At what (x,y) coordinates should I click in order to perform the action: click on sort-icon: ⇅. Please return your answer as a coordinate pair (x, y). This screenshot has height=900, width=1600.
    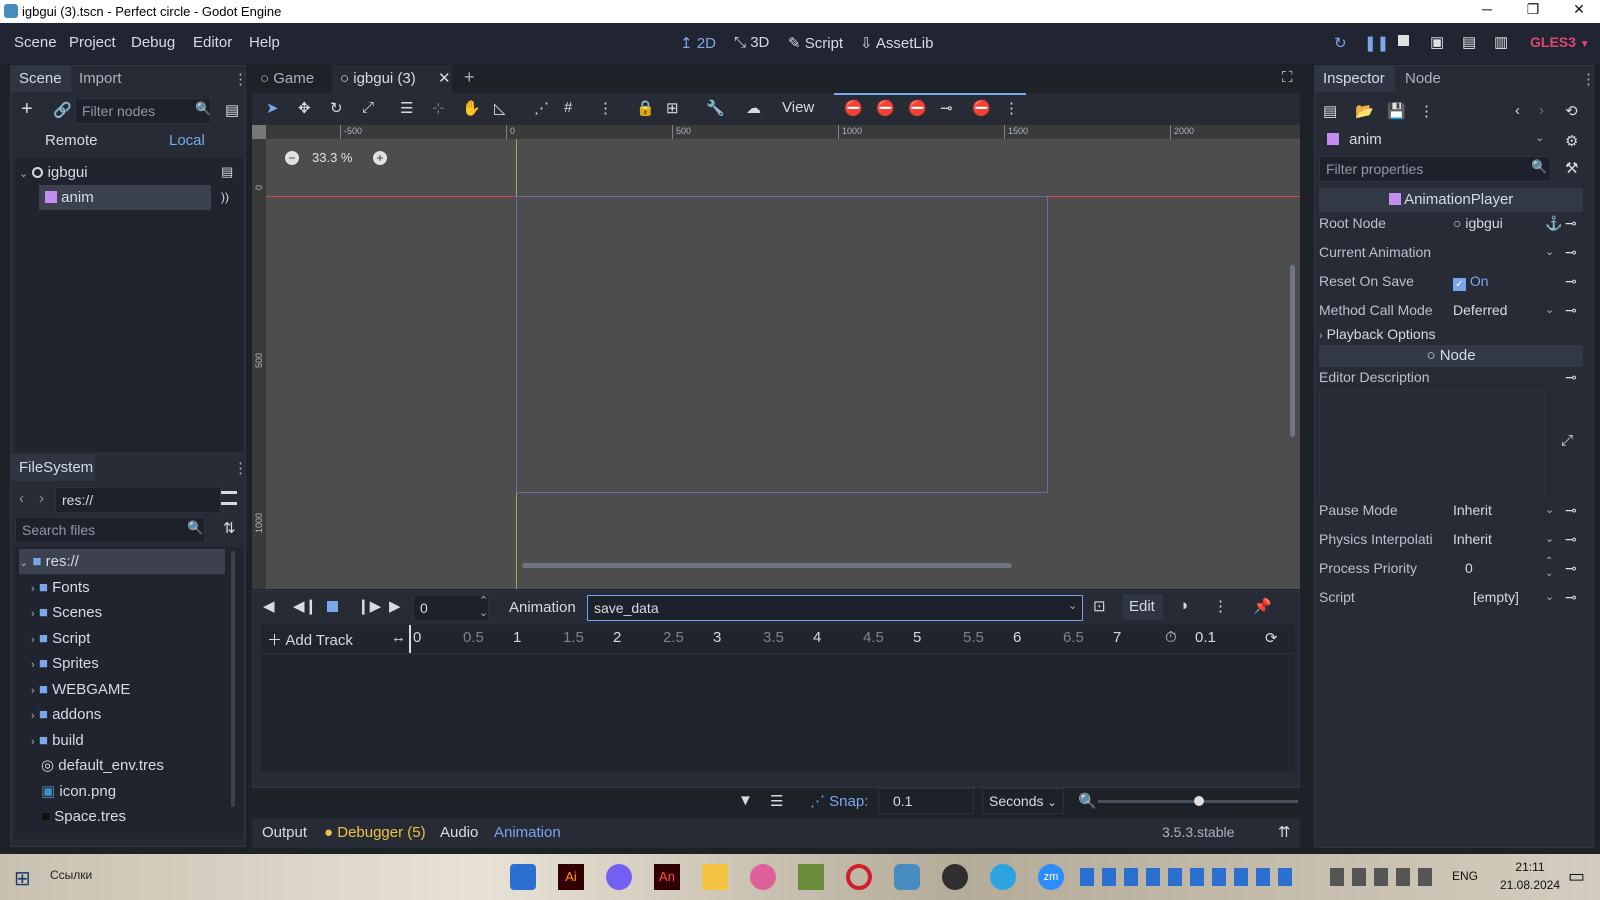
    Looking at the image, I should click on (229, 528).